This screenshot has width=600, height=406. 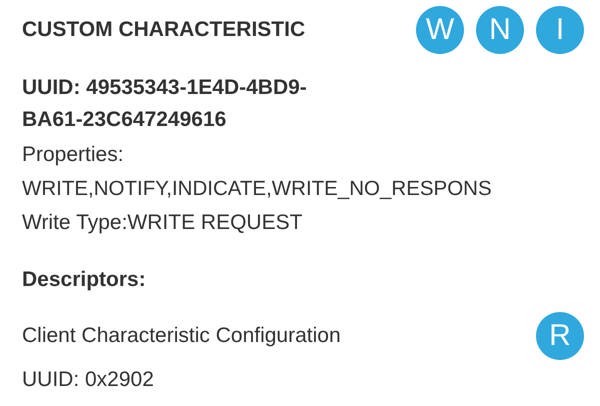 I want to click on descriptors-heading: Descriptors:, so click(x=84, y=280).